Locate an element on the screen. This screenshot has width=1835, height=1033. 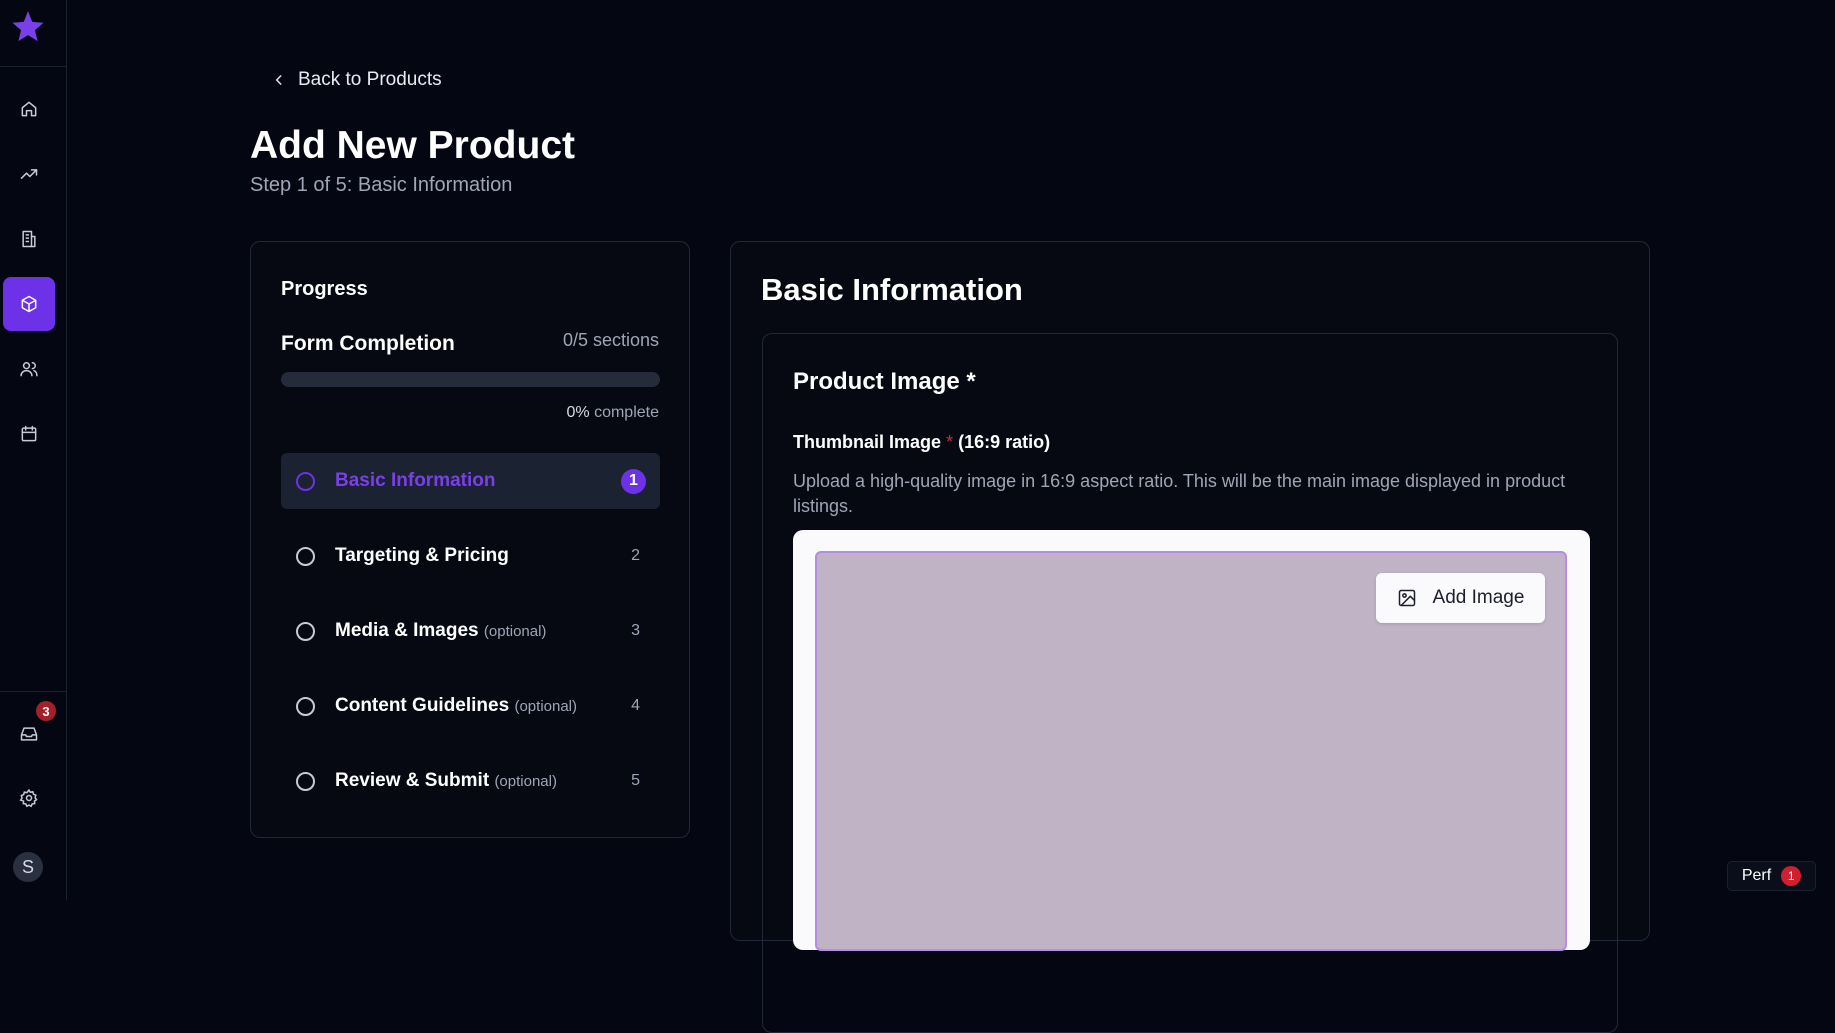
sidebar-item-home is located at coordinates (29, 109).